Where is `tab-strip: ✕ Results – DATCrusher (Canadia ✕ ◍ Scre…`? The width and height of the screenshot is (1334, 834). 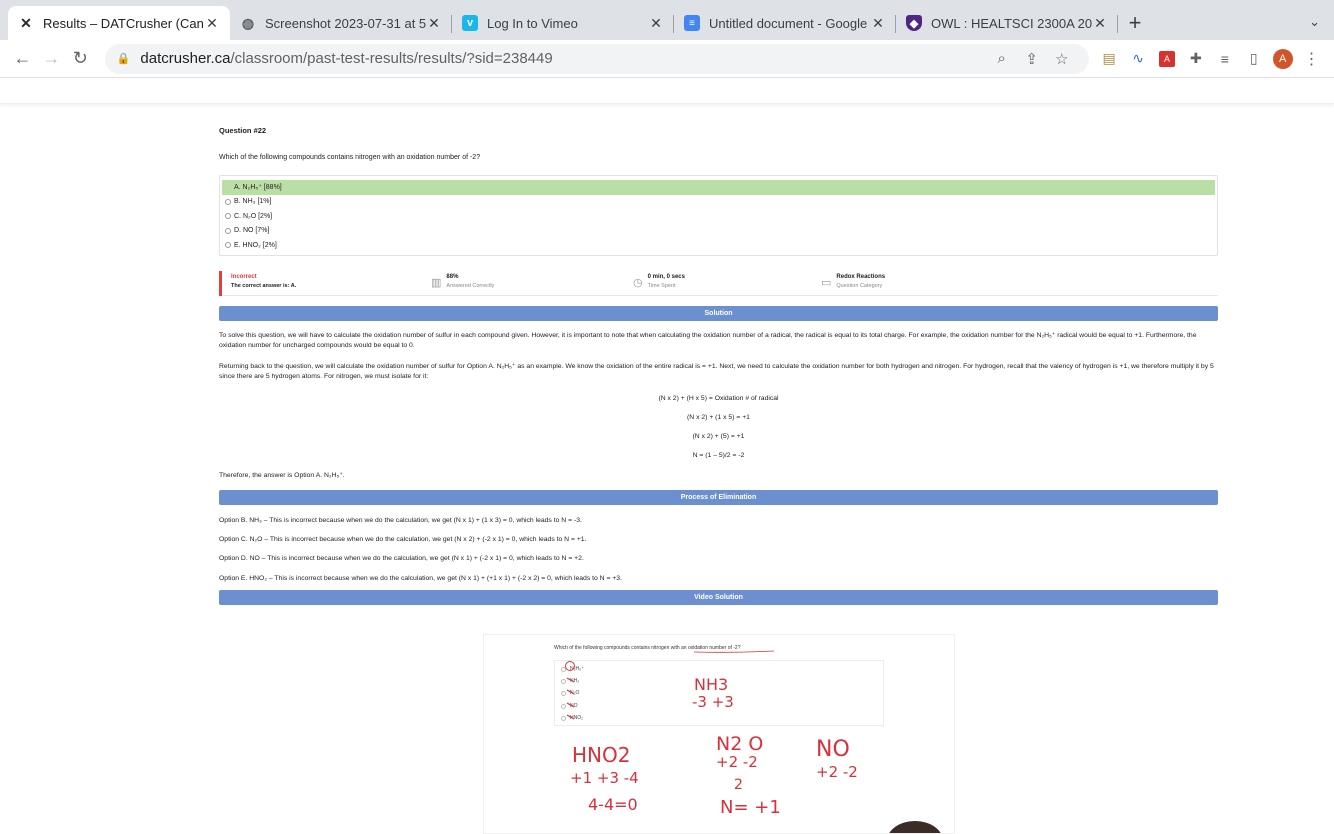
tab-strip: ✕ Results – DATCrusher (Canadia ✕ ◍ Scre… is located at coordinates (667, 20).